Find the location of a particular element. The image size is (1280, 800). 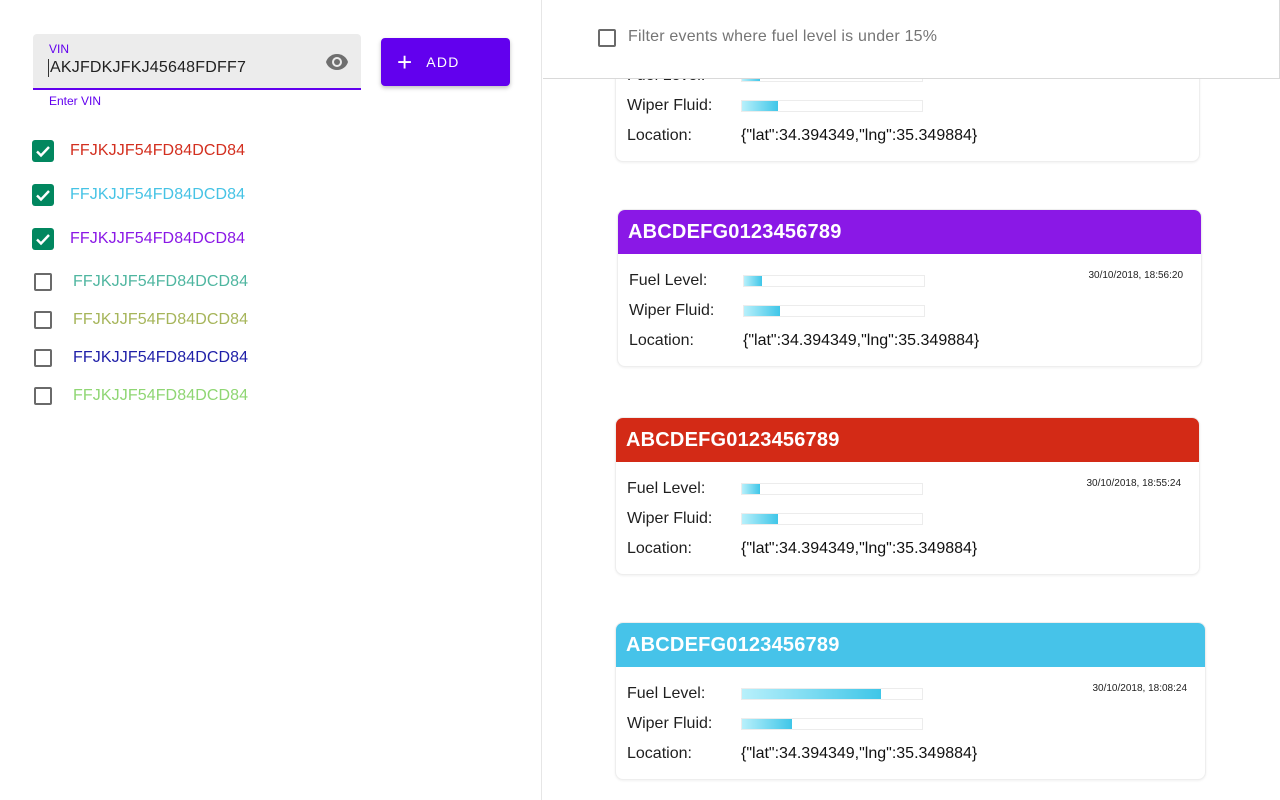

add-vin-button: + ADD is located at coordinates (445, 62).